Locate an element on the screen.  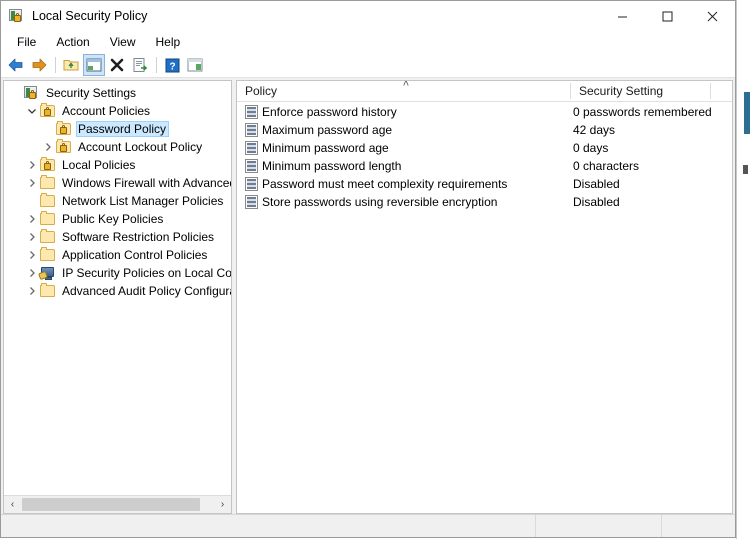
scroll-left-arrow: ‹ is located at coordinates (12, 504).